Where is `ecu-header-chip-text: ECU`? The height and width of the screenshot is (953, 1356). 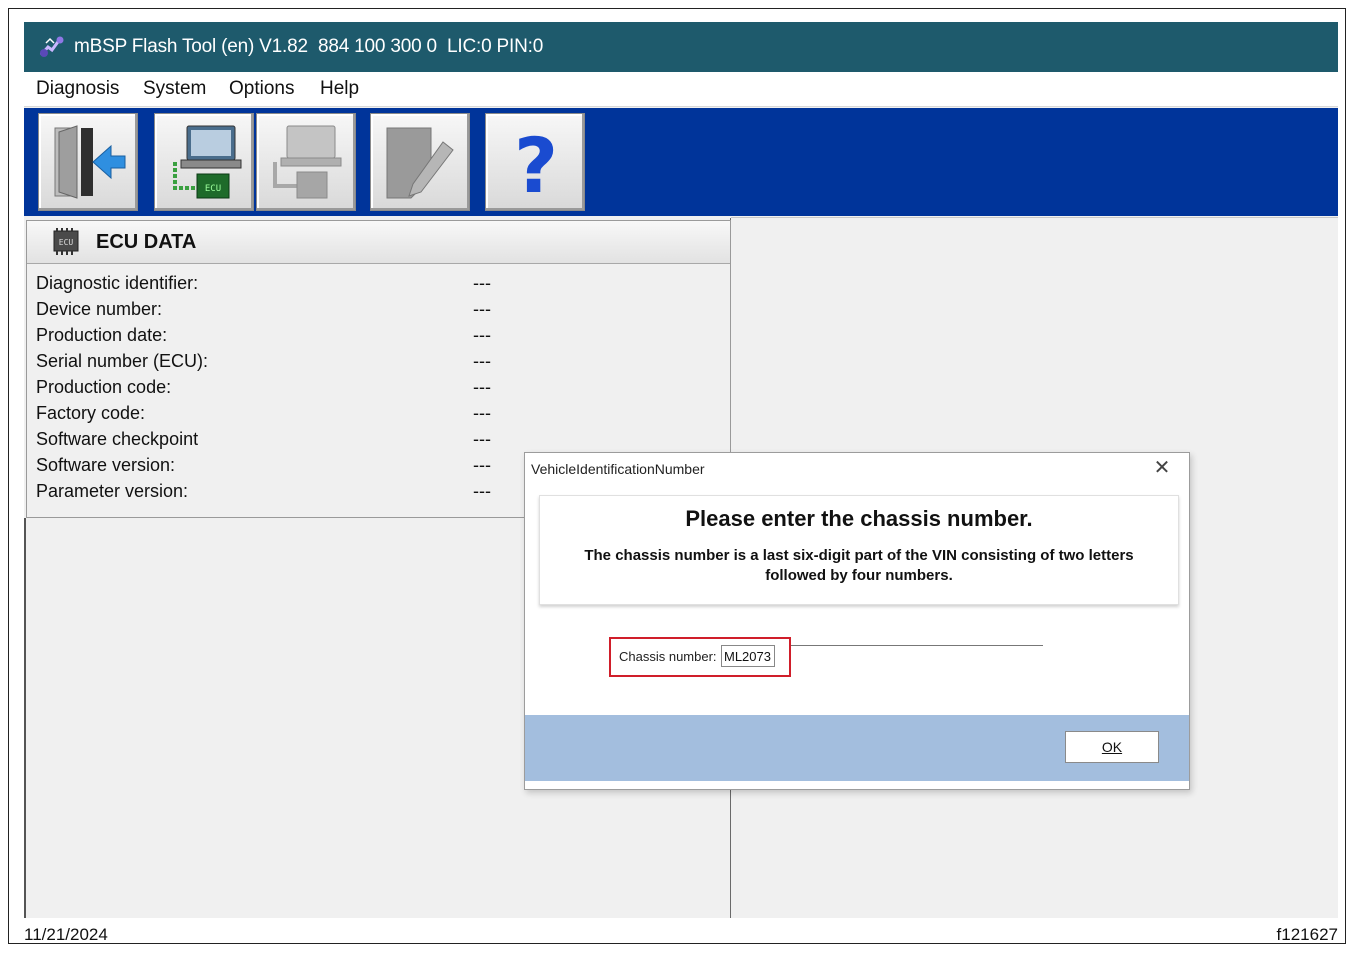
ecu-header-chip-text: ECU is located at coordinates (66, 242).